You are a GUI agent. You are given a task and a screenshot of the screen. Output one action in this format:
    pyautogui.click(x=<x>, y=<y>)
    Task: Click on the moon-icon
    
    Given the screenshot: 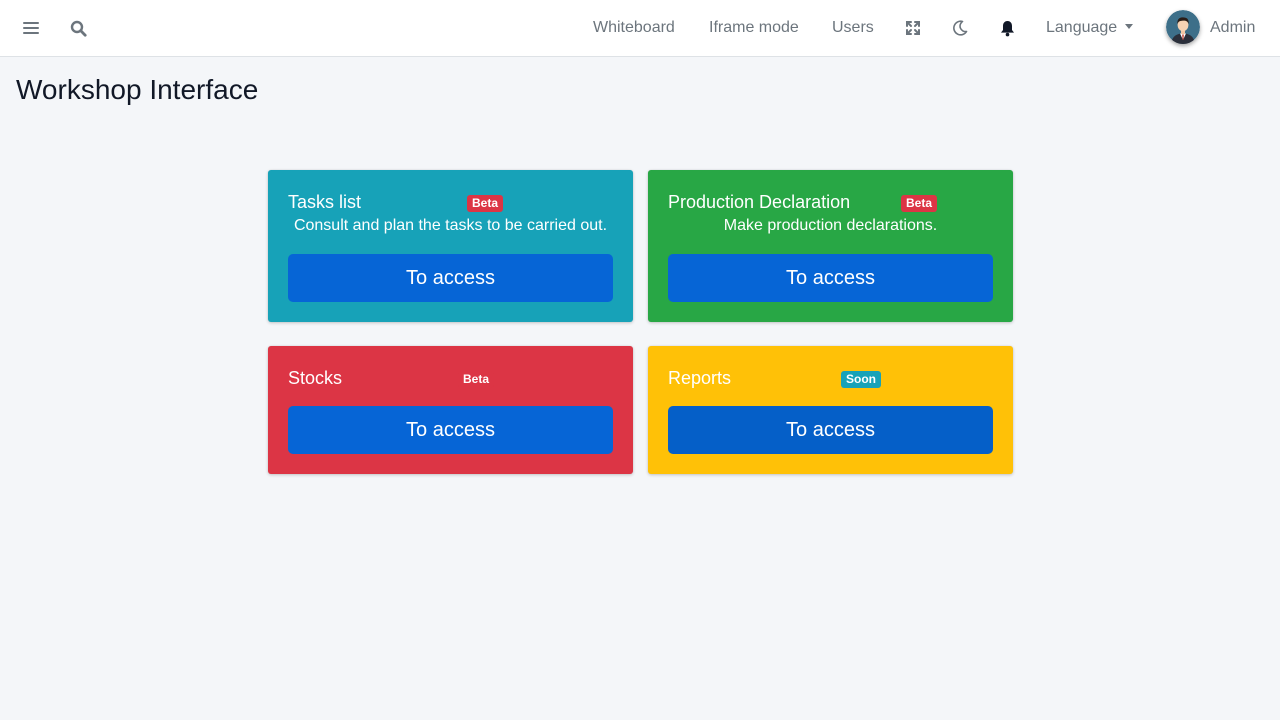 What is the action you would take?
    pyautogui.click(x=960, y=28)
    